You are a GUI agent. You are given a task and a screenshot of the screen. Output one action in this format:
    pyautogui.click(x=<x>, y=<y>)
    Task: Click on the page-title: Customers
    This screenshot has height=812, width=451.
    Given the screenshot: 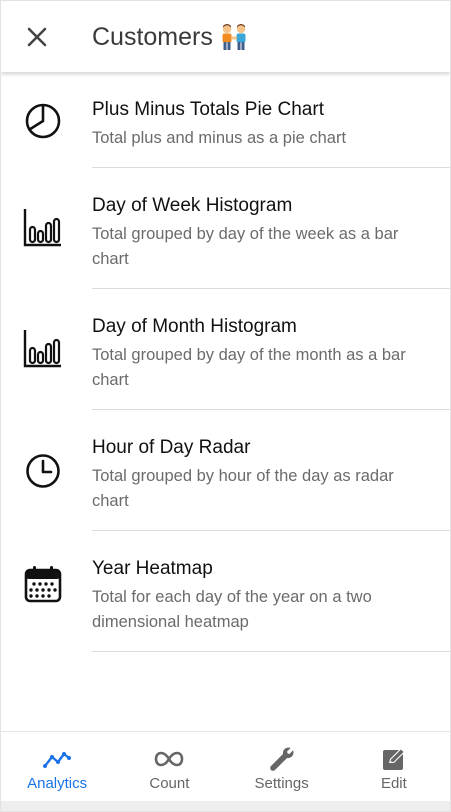 What is the action you would take?
    pyautogui.click(x=170, y=37)
    